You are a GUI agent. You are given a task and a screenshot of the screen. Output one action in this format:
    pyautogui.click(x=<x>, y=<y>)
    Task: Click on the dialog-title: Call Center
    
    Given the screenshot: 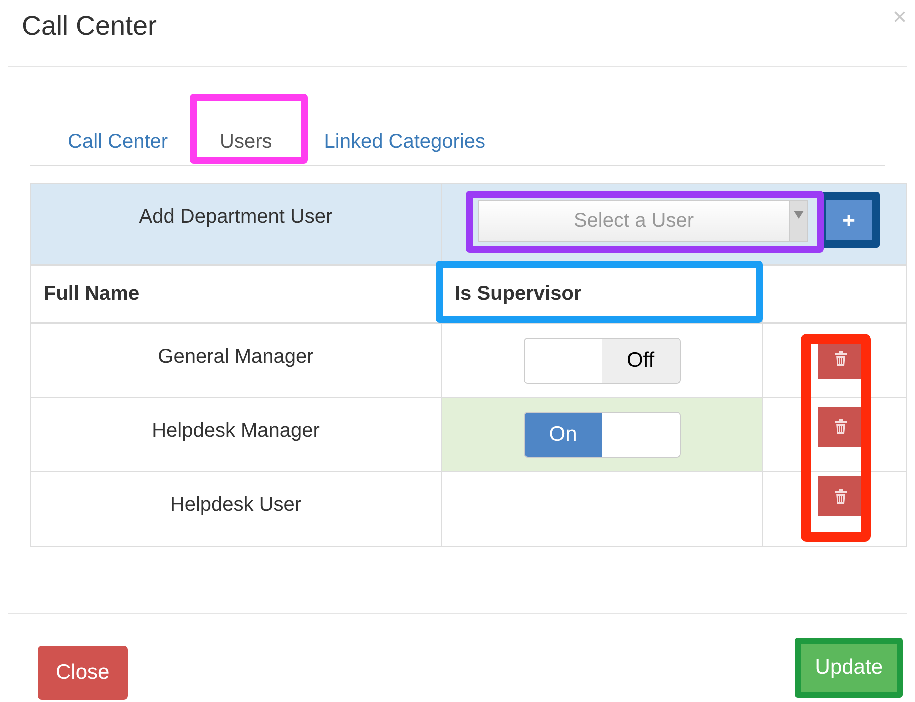 What is the action you would take?
    pyautogui.click(x=89, y=26)
    